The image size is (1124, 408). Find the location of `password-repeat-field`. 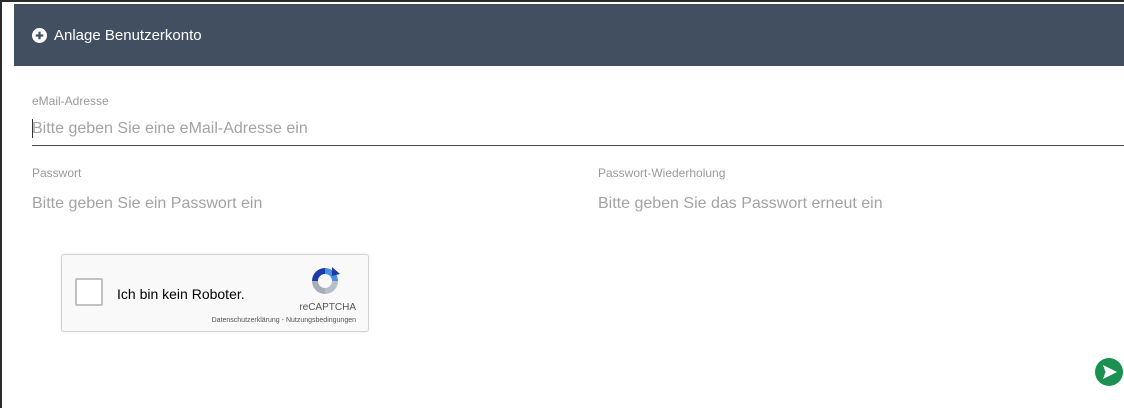

password-repeat-field is located at coordinates (858, 204).